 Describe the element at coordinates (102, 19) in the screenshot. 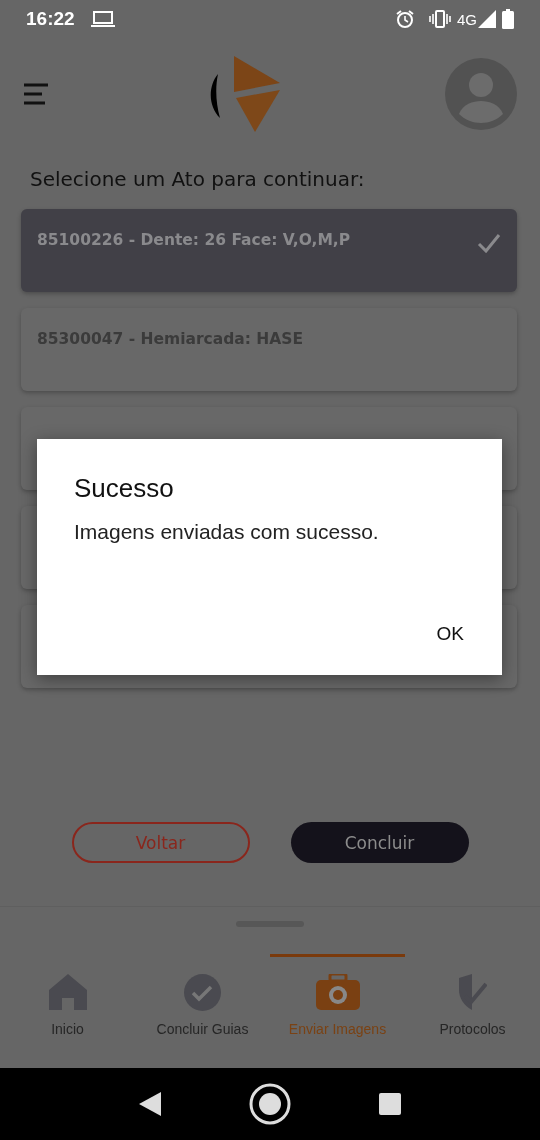

I see `laptop-icon` at that location.